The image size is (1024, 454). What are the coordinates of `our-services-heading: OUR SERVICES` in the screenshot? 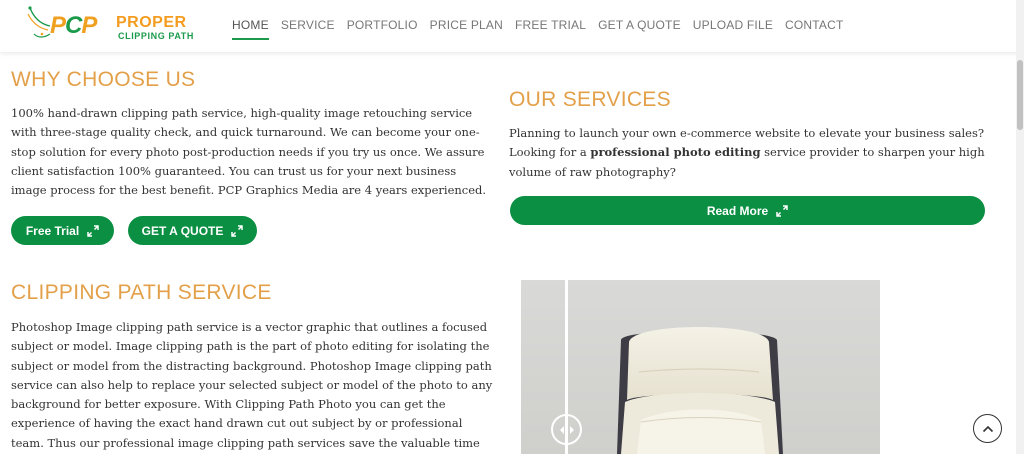 It's located at (590, 99).